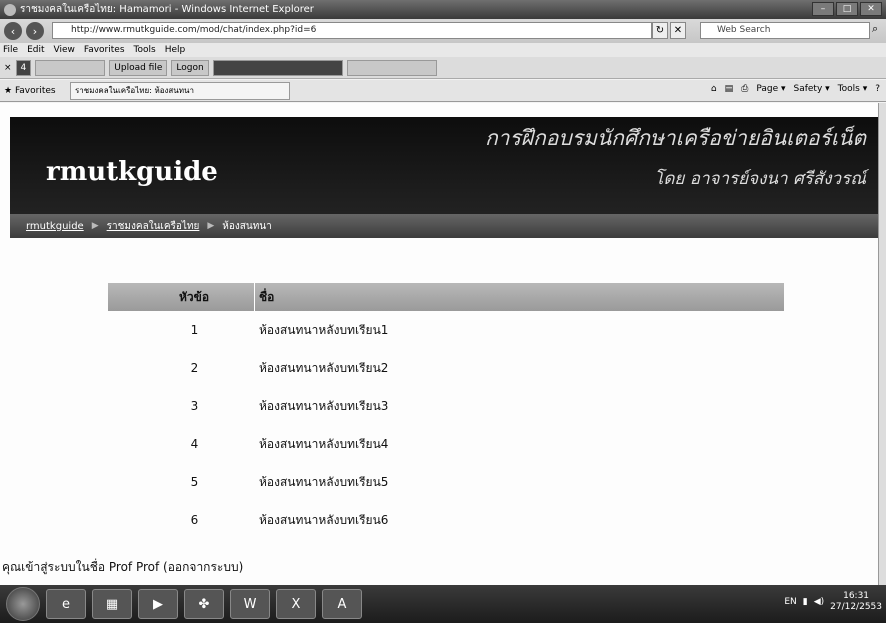 The width and height of the screenshot is (886, 623). I want to click on breadcrumb-home: rmutkguide, so click(55, 226).